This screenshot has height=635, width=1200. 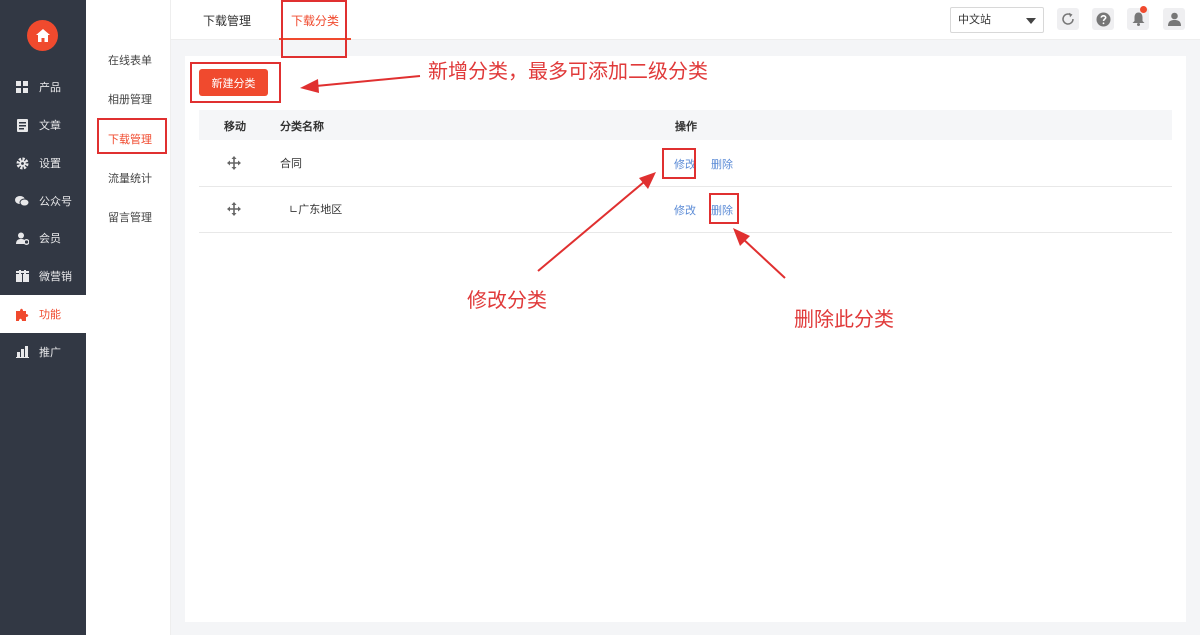 I want to click on arrow-to-edit, so click(x=596, y=222).